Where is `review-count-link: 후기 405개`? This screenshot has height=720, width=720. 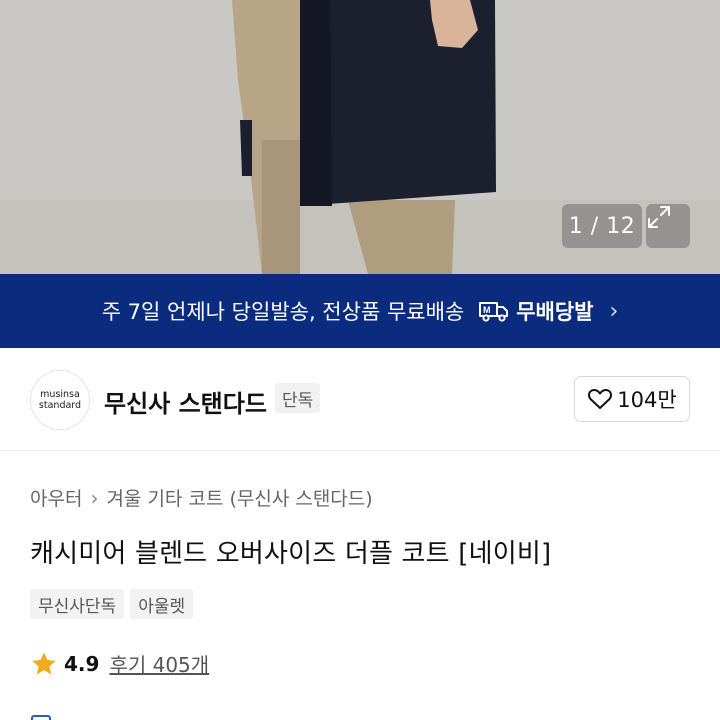
review-count-link: 후기 405개 is located at coordinates (159, 663).